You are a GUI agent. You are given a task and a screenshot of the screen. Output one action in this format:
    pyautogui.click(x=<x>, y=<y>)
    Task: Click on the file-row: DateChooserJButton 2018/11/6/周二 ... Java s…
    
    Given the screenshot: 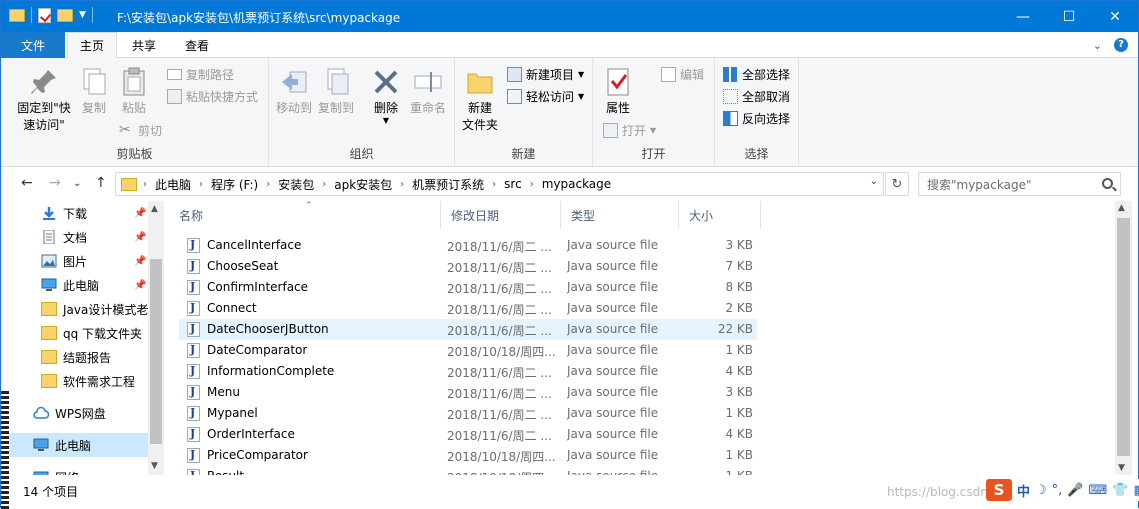 What is the action you would take?
    pyautogui.click(x=468, y=329)
    